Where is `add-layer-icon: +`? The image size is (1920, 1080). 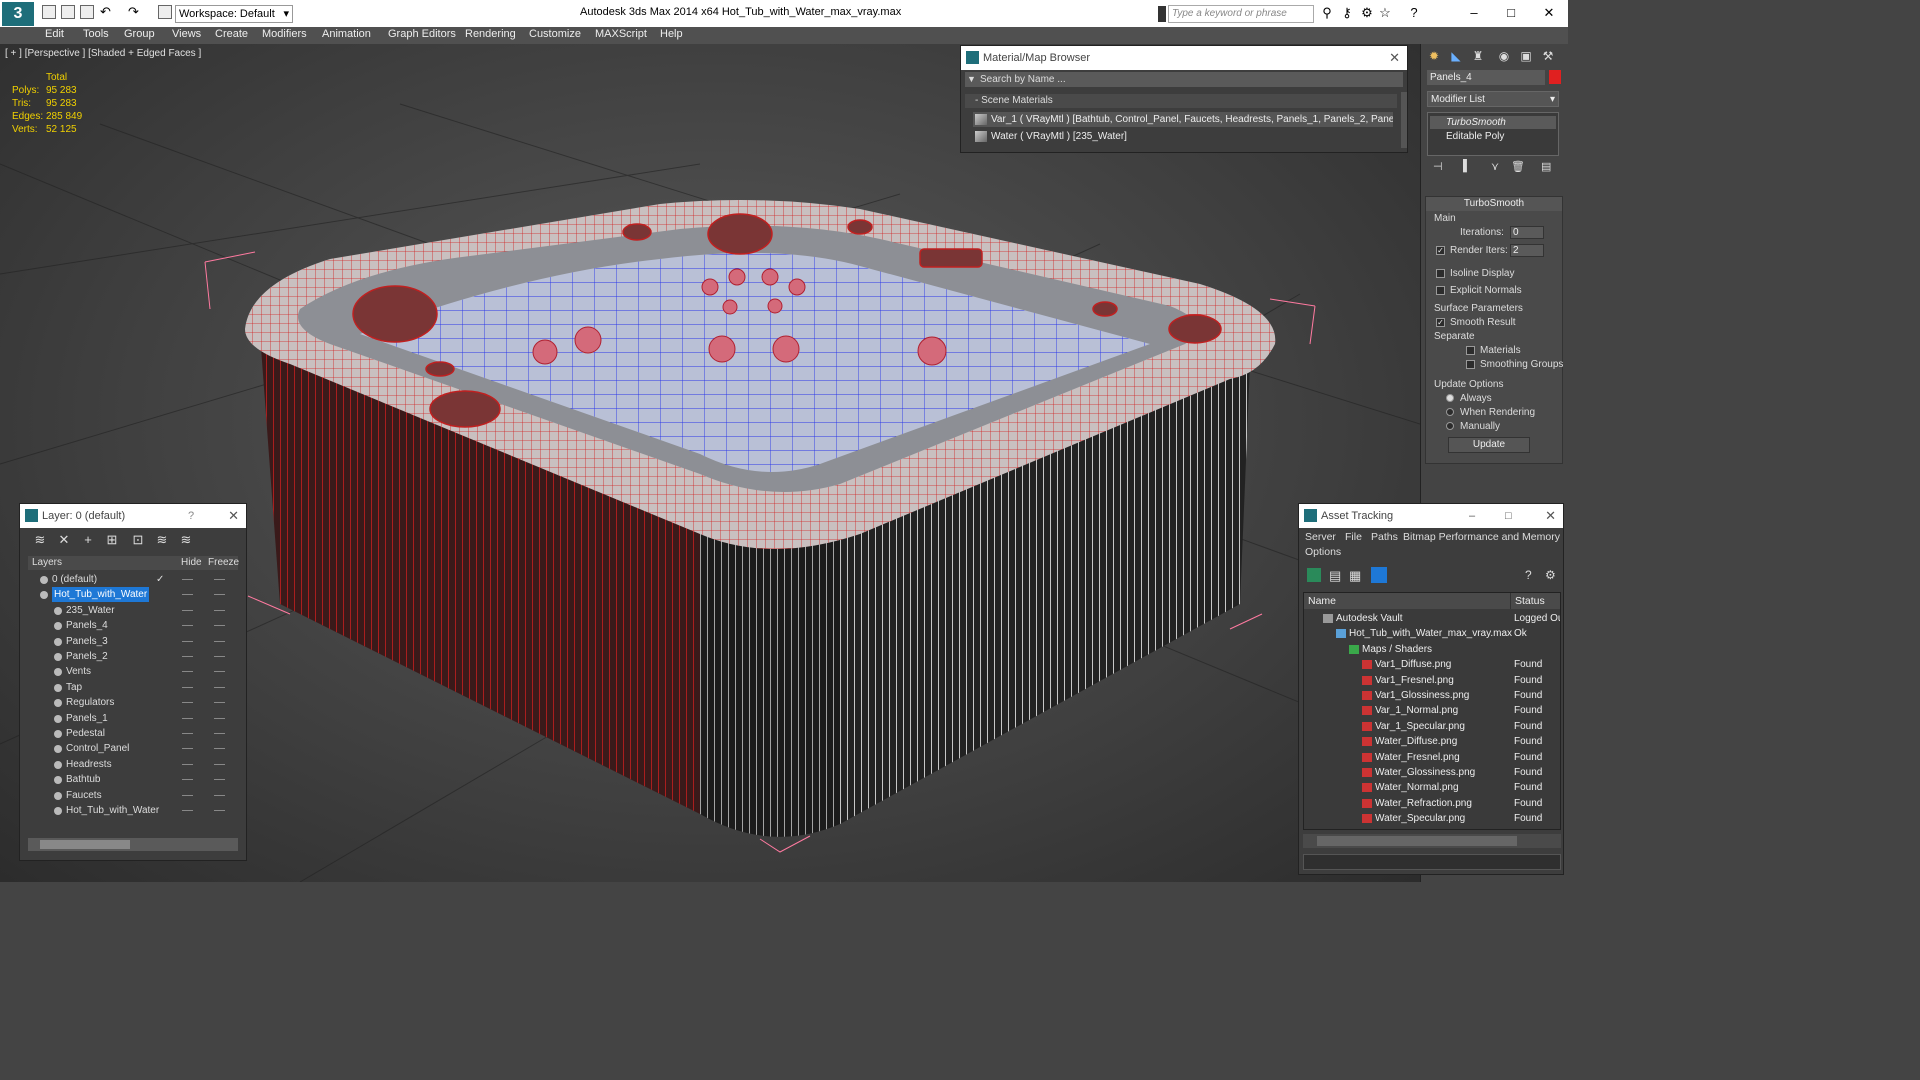 add-layer-icon: + is located at coordinates (88, 540).